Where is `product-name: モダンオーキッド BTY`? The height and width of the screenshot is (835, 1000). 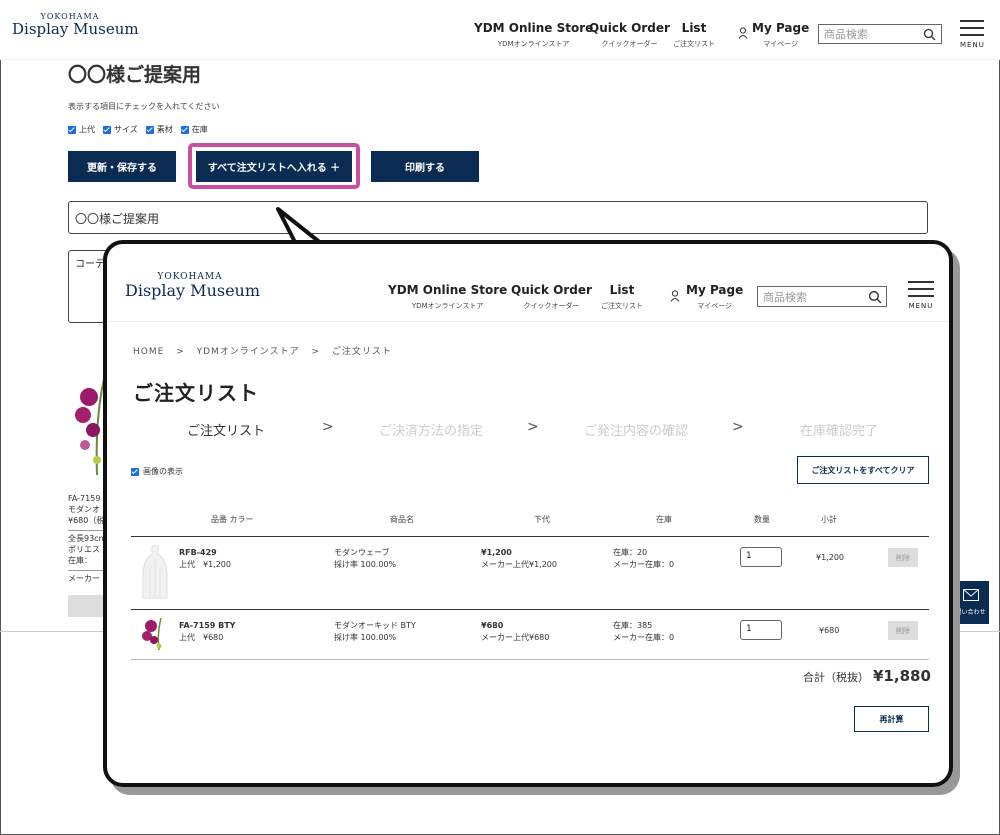 product-name: モダンオーキッド BTY is located at coordinates (375, 626).